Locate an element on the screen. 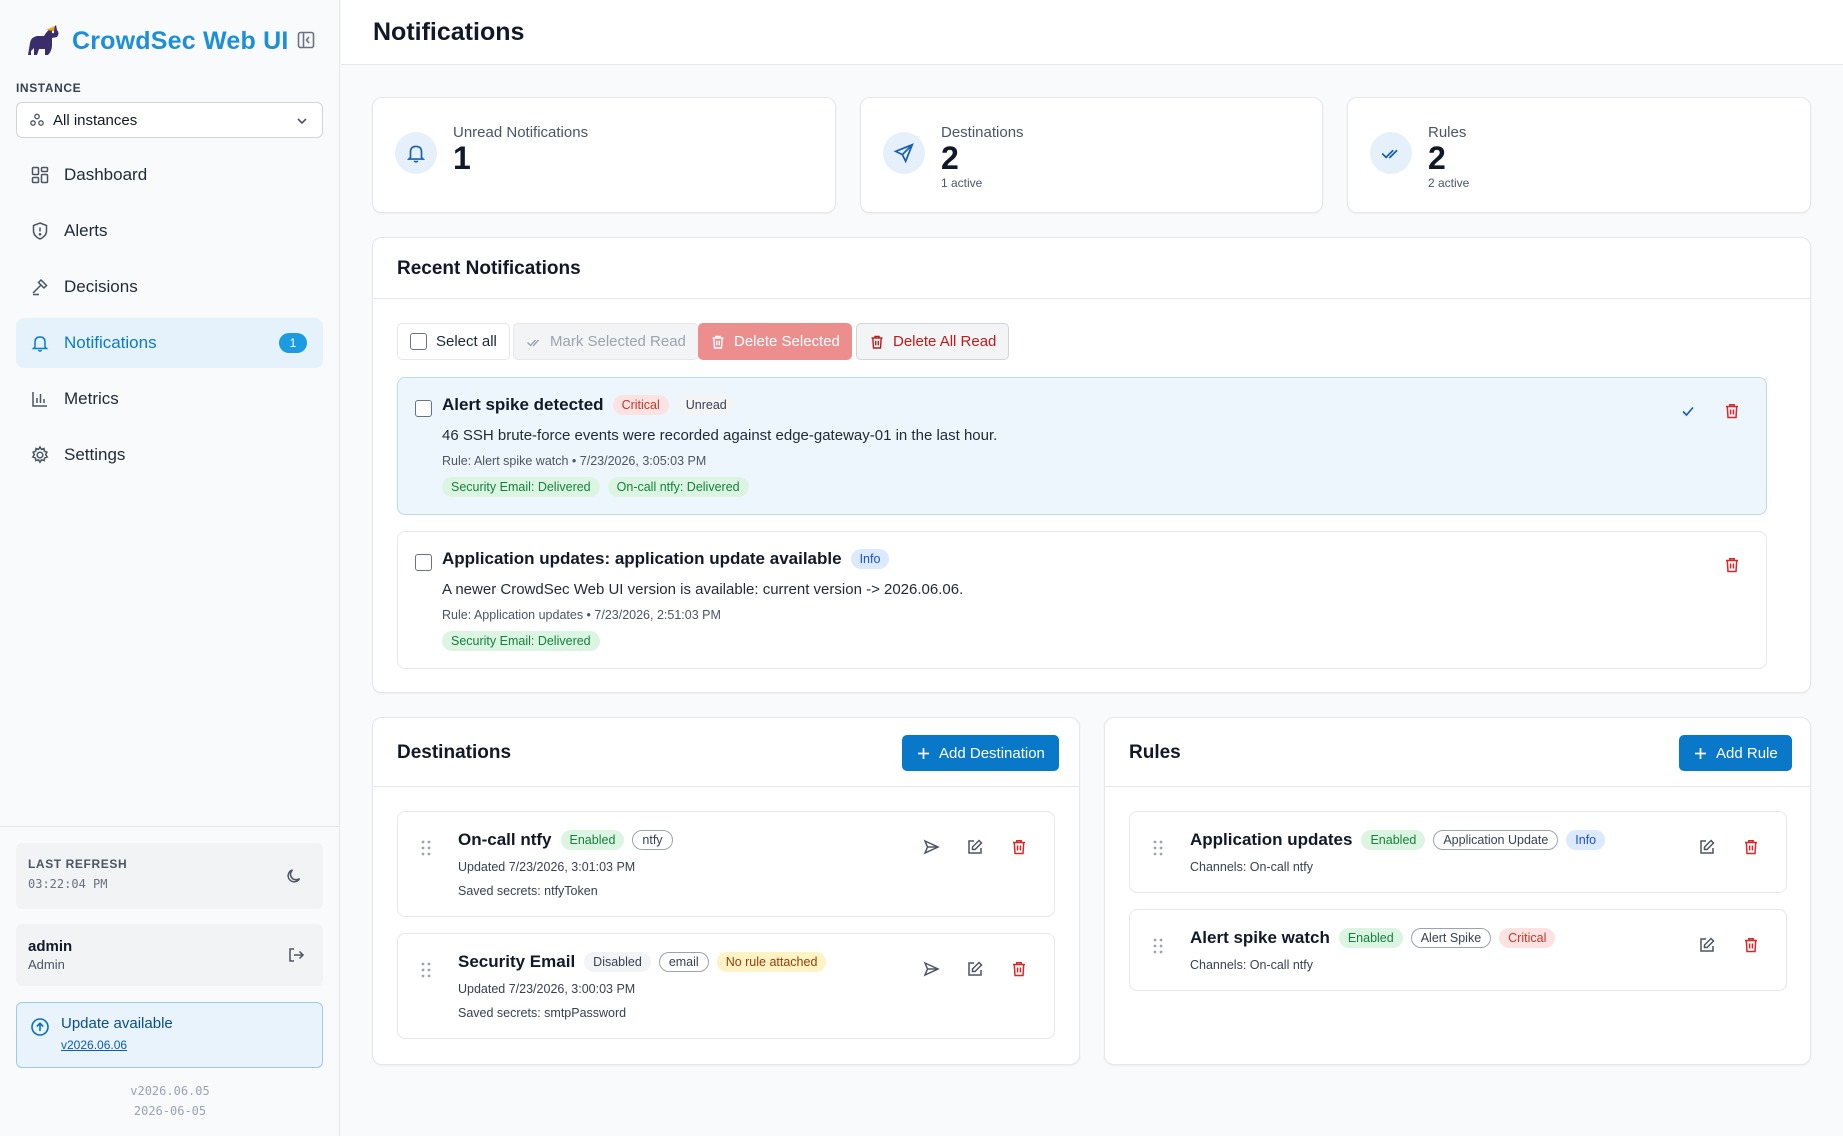 The width and height of the screenshot is (1843, 1136). destination-secrets: Saved secrets: smtpPassword is located at coordinates (542, 1013).